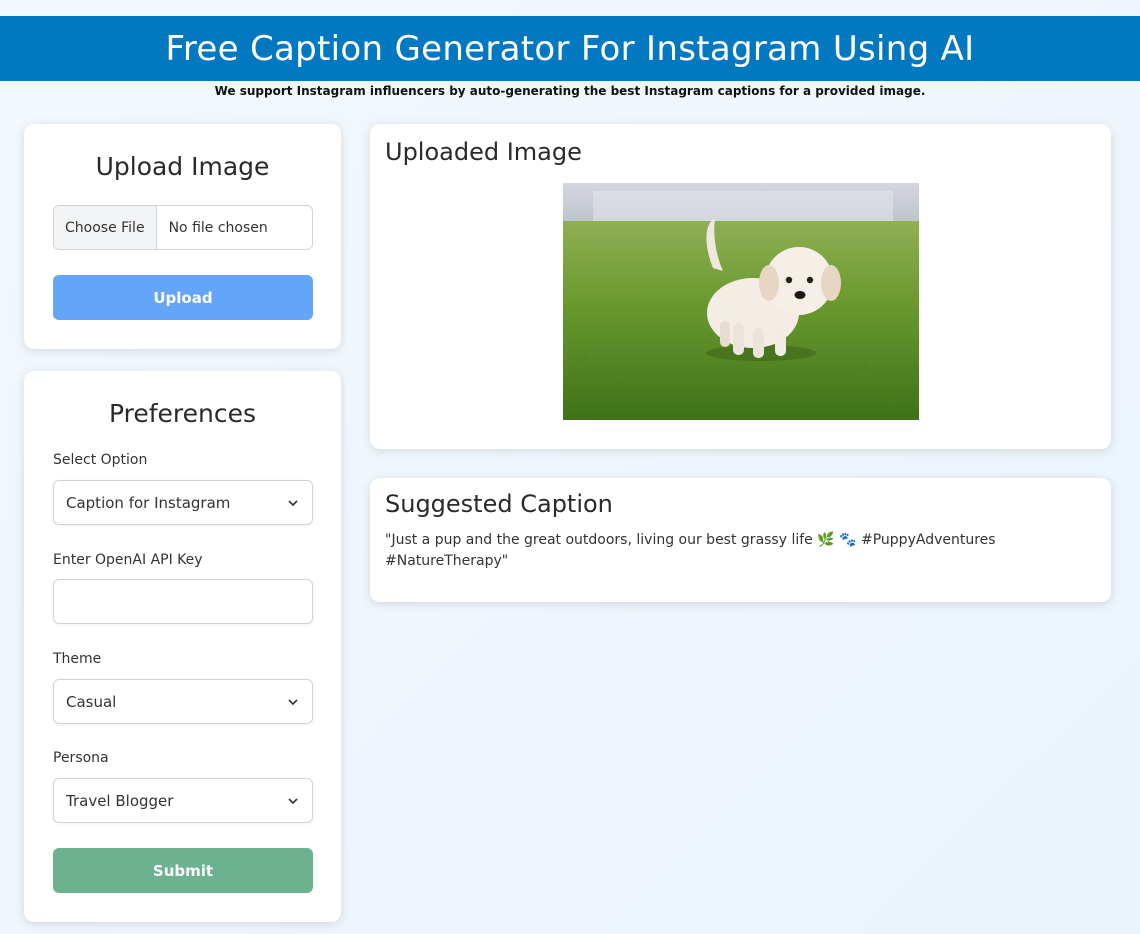  Describe the element at coordinates (91, 701) in the screenshot. I see `theme-value: Casual` at that location.